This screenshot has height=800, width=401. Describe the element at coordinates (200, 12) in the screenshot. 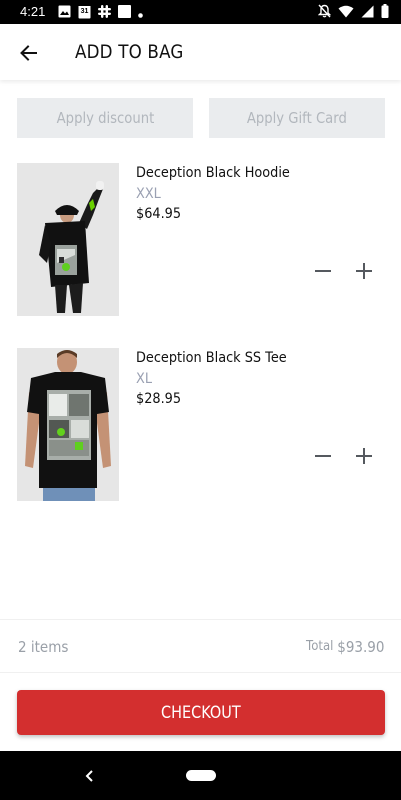

I see `status-bar: 4:21 31` at that location.